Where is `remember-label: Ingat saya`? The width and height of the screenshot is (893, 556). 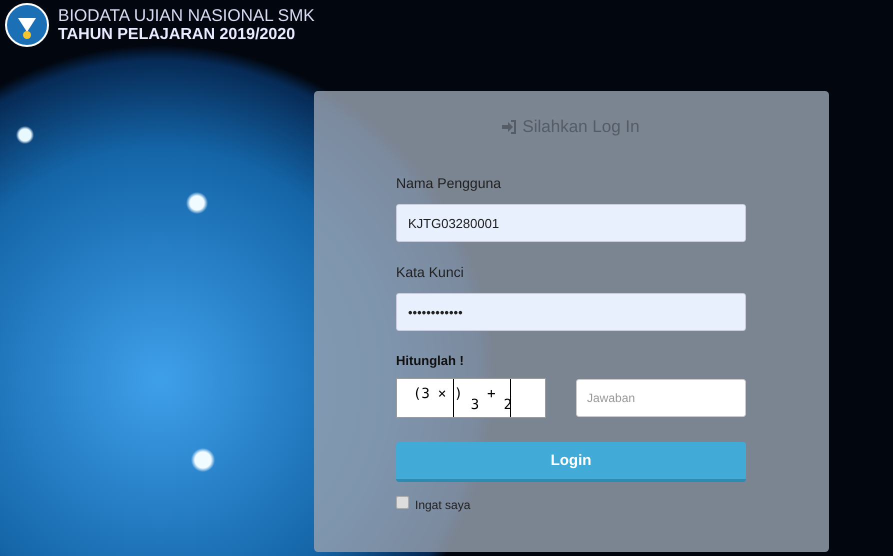
remember-label: Ingat saya is located at coordinates (442, 505).